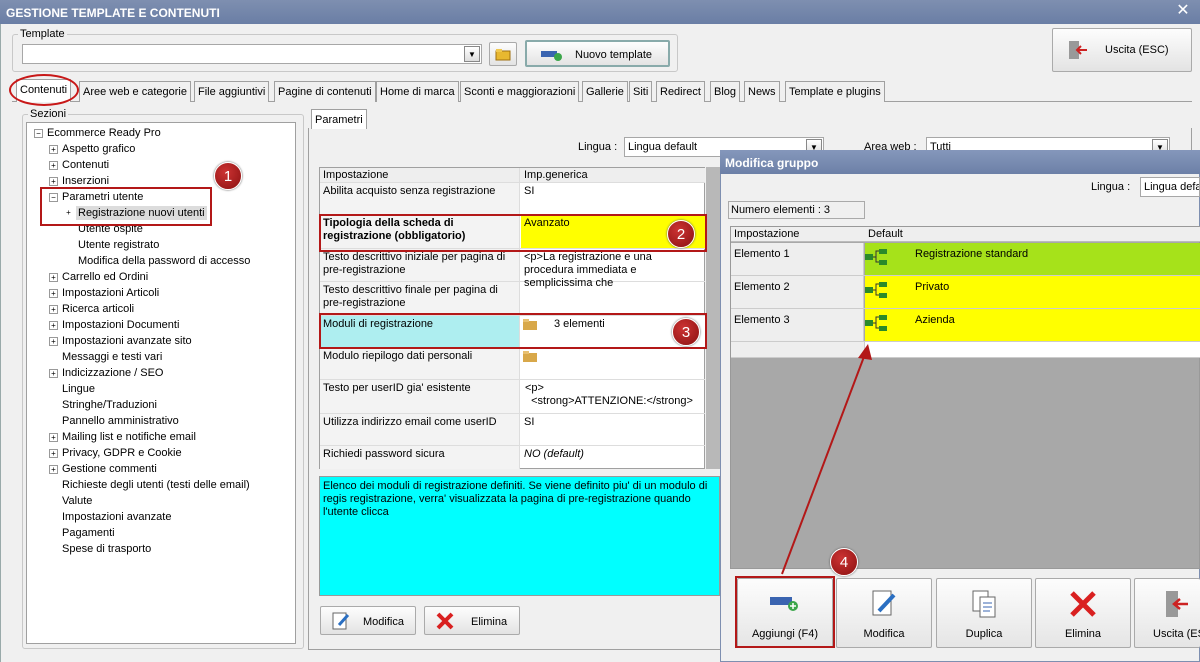  What do you see at coordinates (972, 254) in the screenshot?
I see `row-value: Registrazione standard` at bounding box center [972, 254].